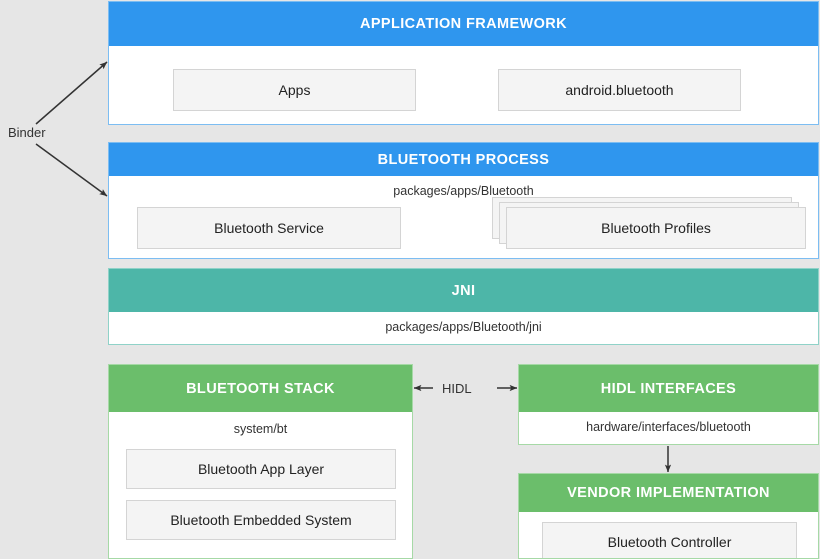 The height and width of the screenshot is (559, 820). I want to click on jni-path: packages/apps/Bluetooth/jni, so click(463, 327).